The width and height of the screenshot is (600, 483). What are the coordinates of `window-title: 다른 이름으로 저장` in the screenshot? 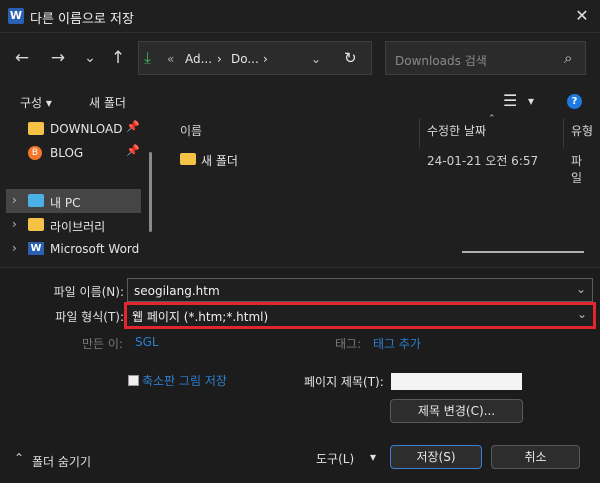 It's located at (82, 19).